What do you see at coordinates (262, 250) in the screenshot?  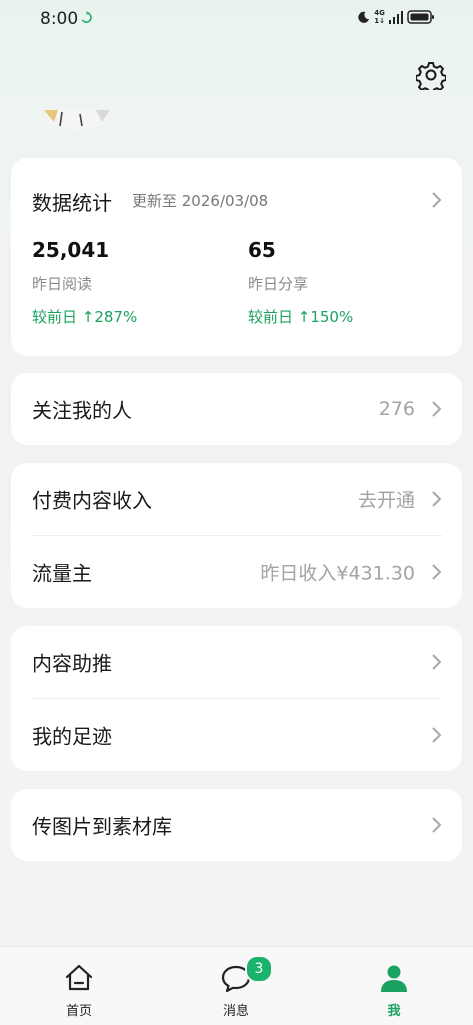 I see `shares-value: 65` at bounding box center [262, 250].